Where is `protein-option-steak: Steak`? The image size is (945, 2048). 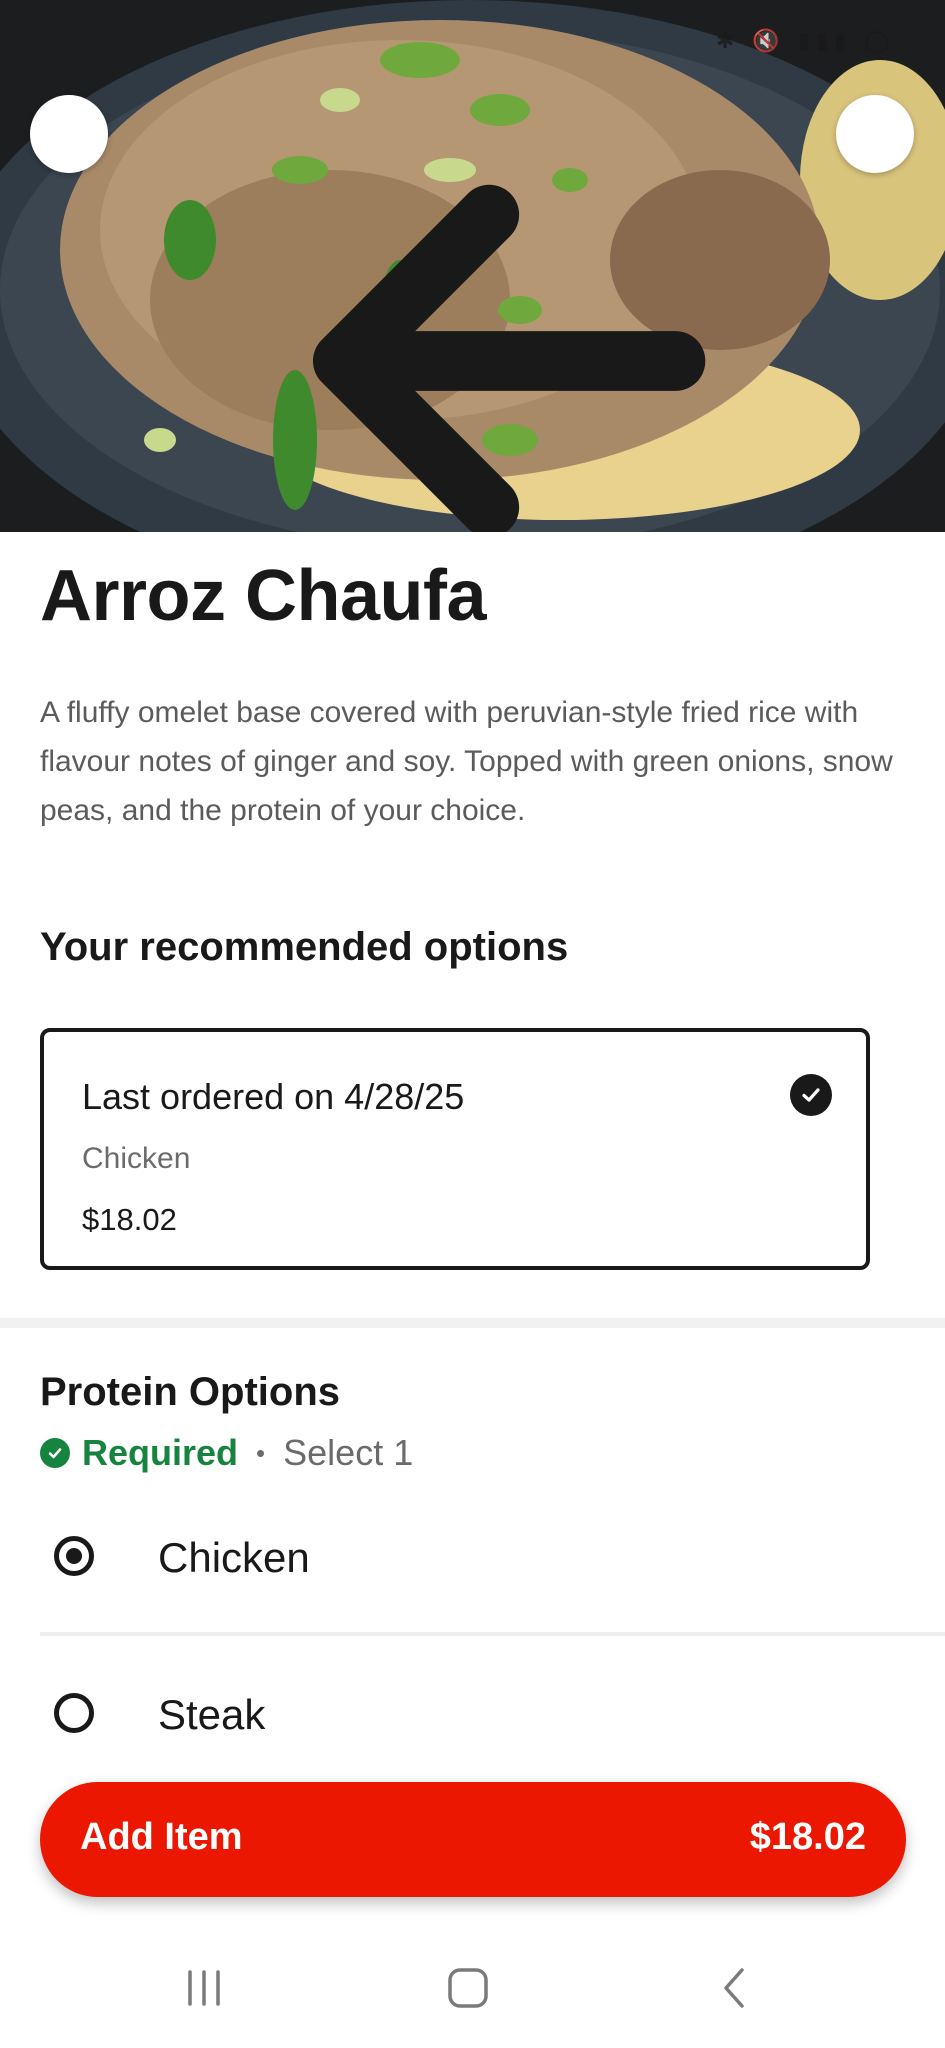 protein-option-steak: Steak is located at coordinates (492, 1715).